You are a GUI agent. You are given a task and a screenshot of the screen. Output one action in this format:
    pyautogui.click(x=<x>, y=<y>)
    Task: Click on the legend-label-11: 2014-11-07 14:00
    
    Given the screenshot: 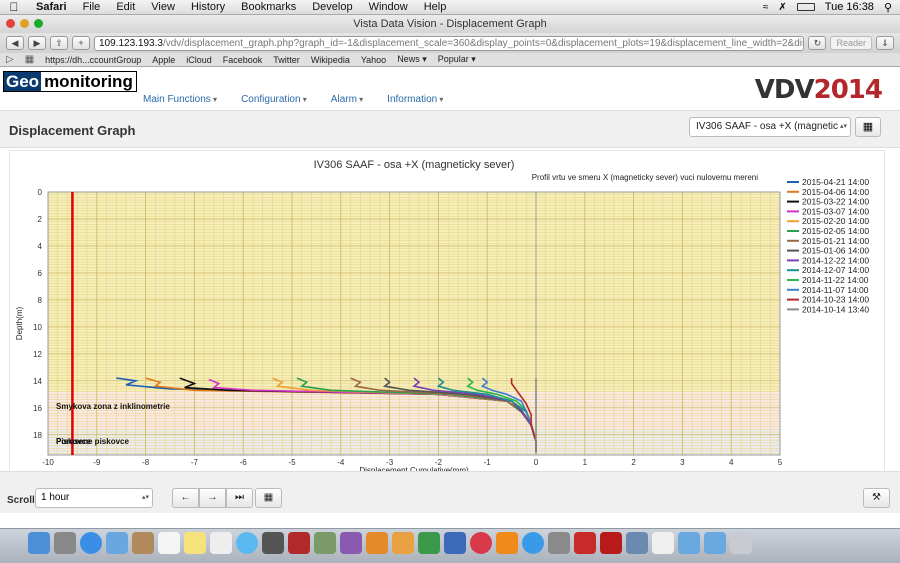 What is the action you would take?
    pyautogui.click(x=835, y=290)
    